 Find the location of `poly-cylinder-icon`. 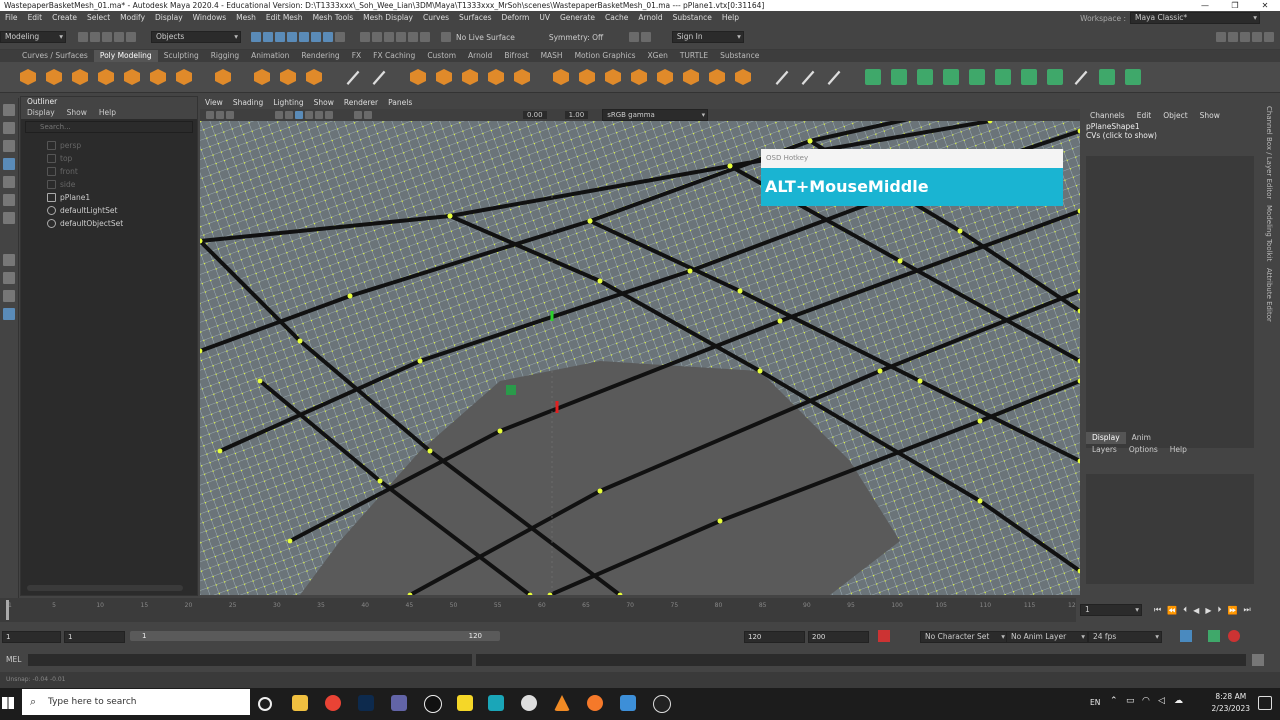

poly-cylinder-icon is located at coordinates (80, 77).